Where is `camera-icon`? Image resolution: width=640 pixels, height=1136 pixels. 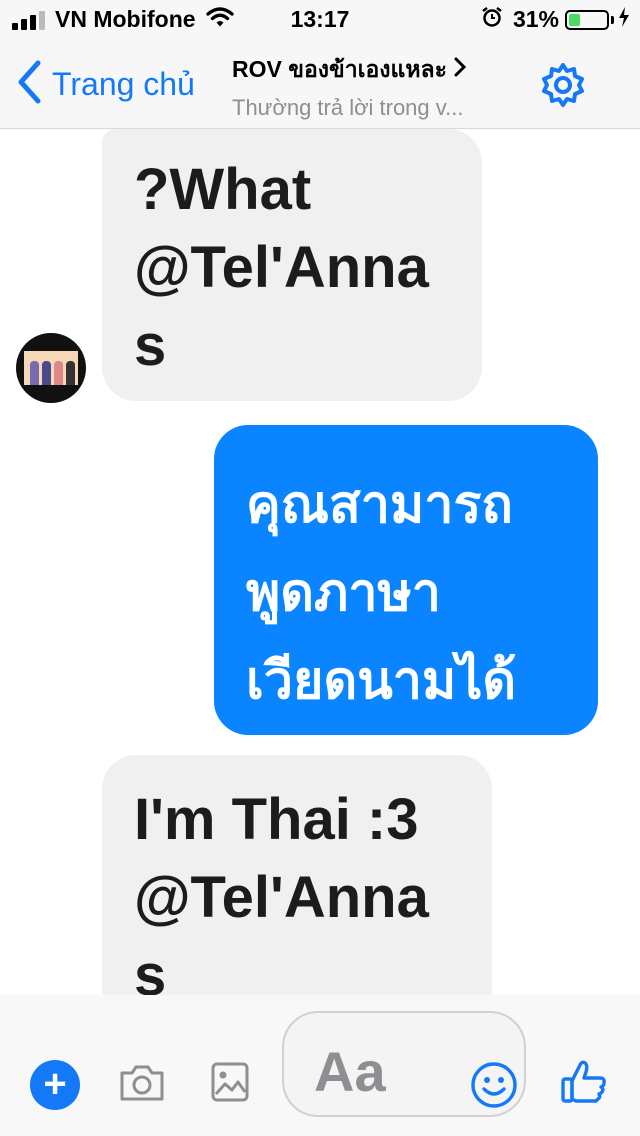 camera-icon is located at coordinates (142, 1085).